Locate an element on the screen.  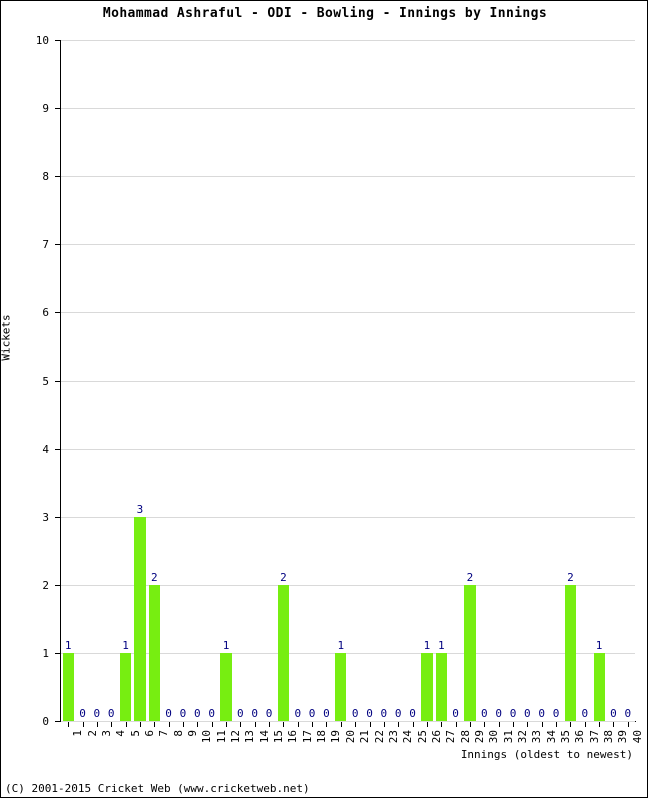
x-axis-tick-label: 38 is located at coordinates (609, 737).